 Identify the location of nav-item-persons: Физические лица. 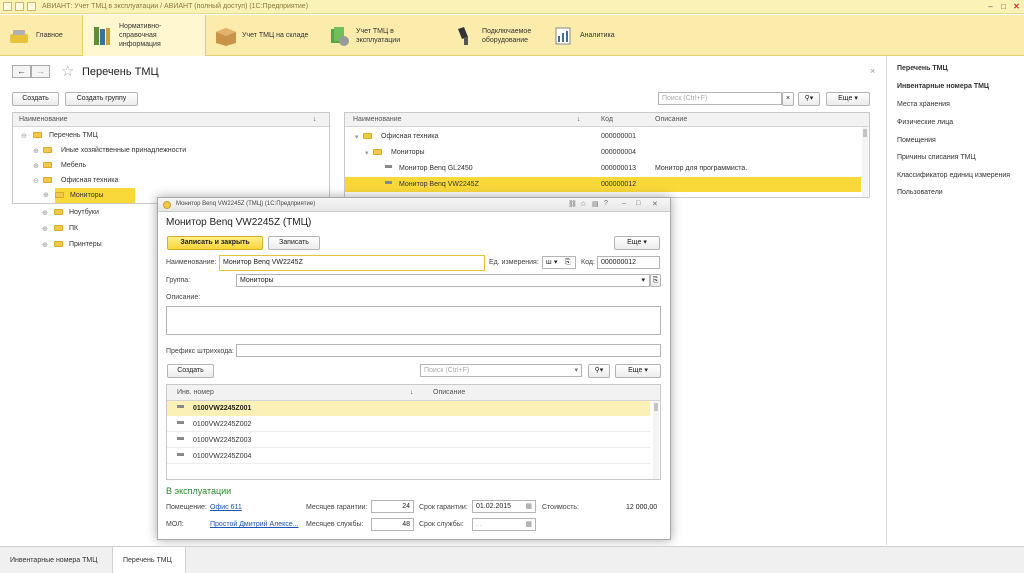
(925, 122).